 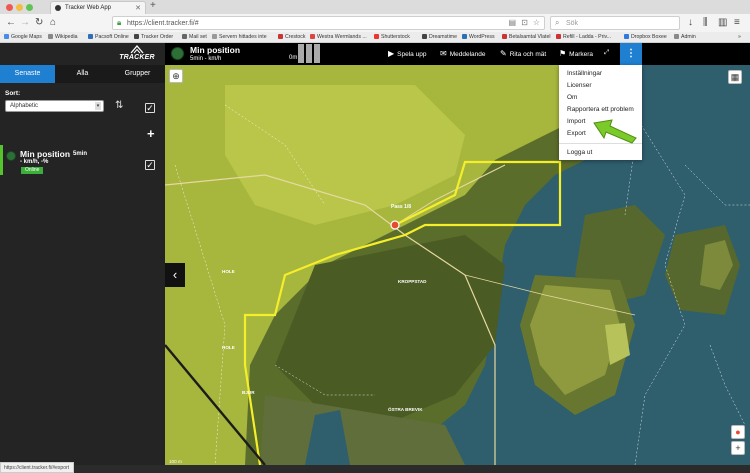 What do you see at coordinates (737, 23) in the screenshot?
I see `menu-icon: ≡` at bounding box center [737, 23].